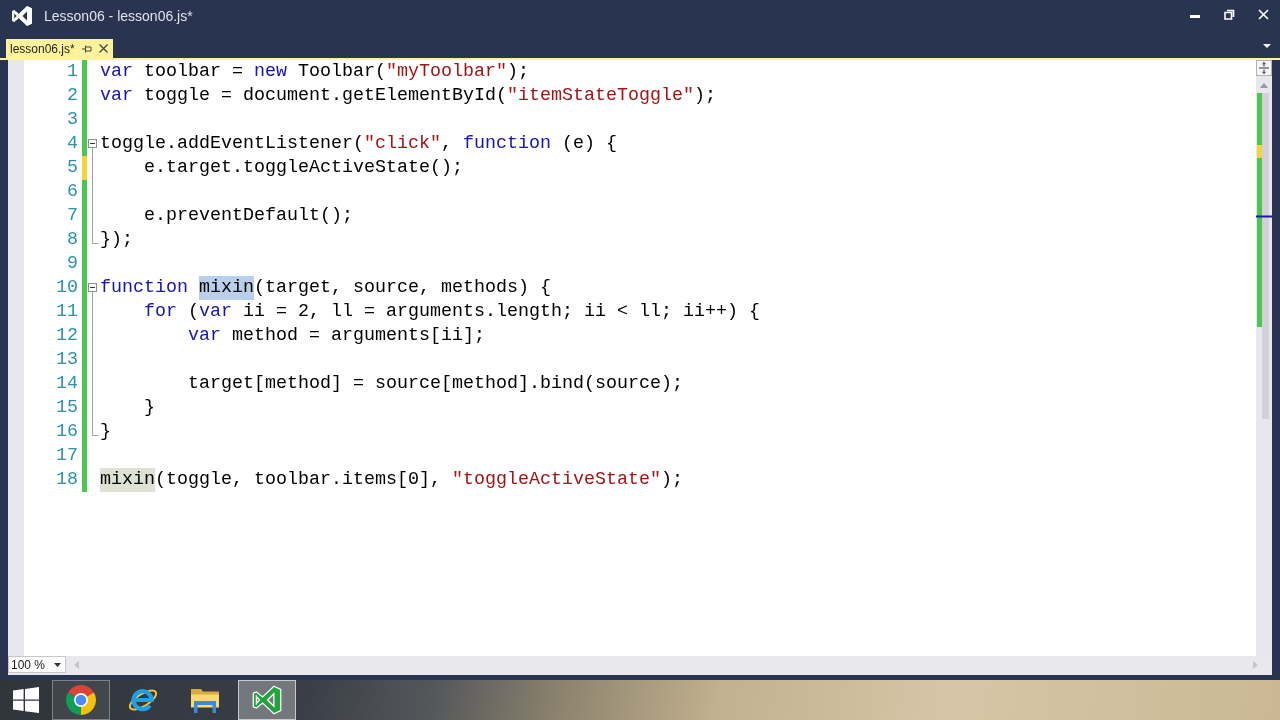 The width and height of the screenshot is (1280, 720). Describe the element at coordinates (72, 168) in the screenshot. I see `line-number: 5` at that location.